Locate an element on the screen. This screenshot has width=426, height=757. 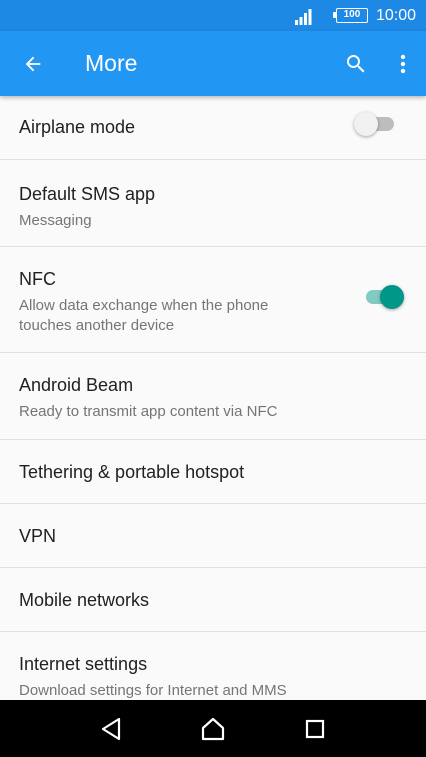
setting-subtitle: Messaging is located at coordinates (55, 220).